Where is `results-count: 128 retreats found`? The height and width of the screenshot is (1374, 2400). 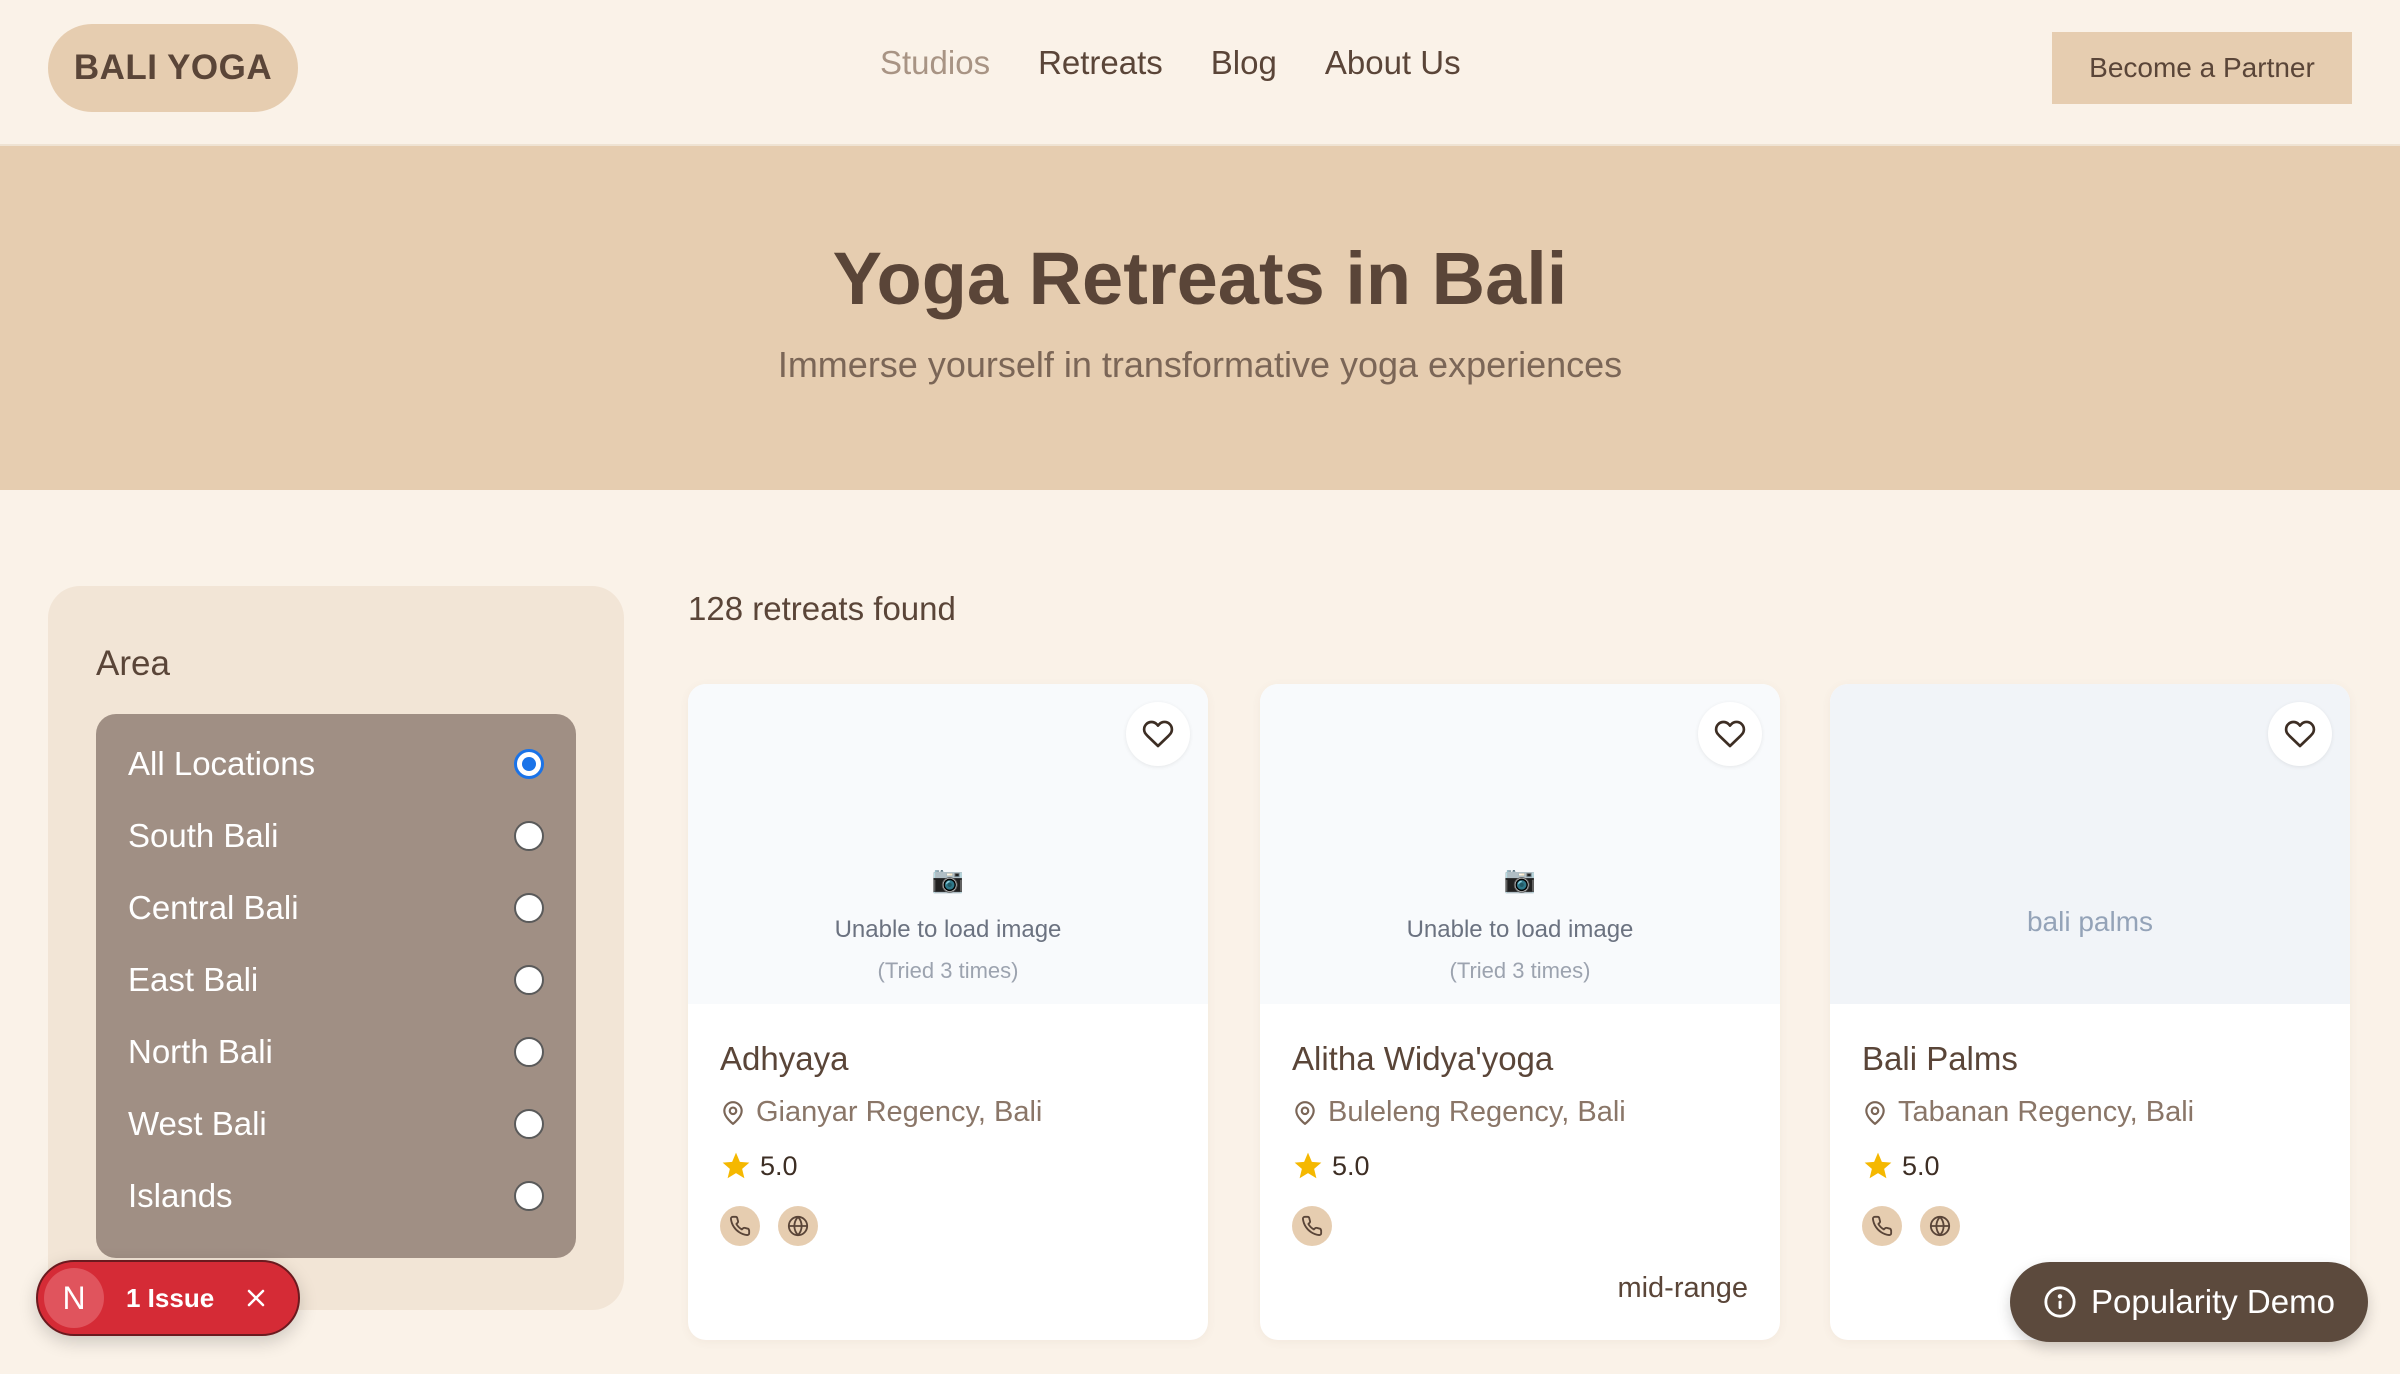 results-count: 128 retreats found is located at coordinates (822, 608).